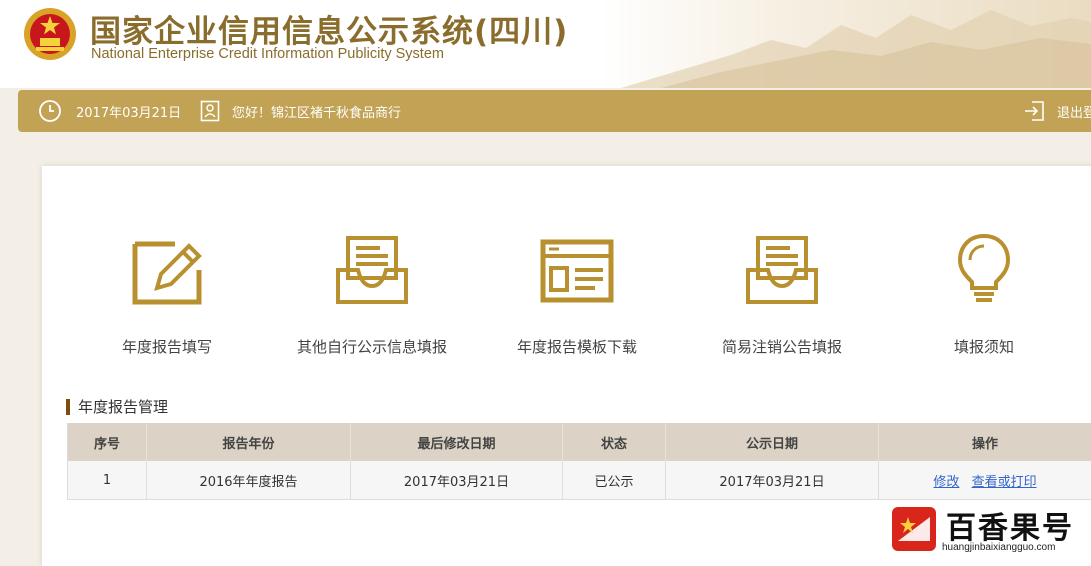  Describe the element at coordinates (985, 442) in the screenshot. I see `col-actions: 操作` at that location.